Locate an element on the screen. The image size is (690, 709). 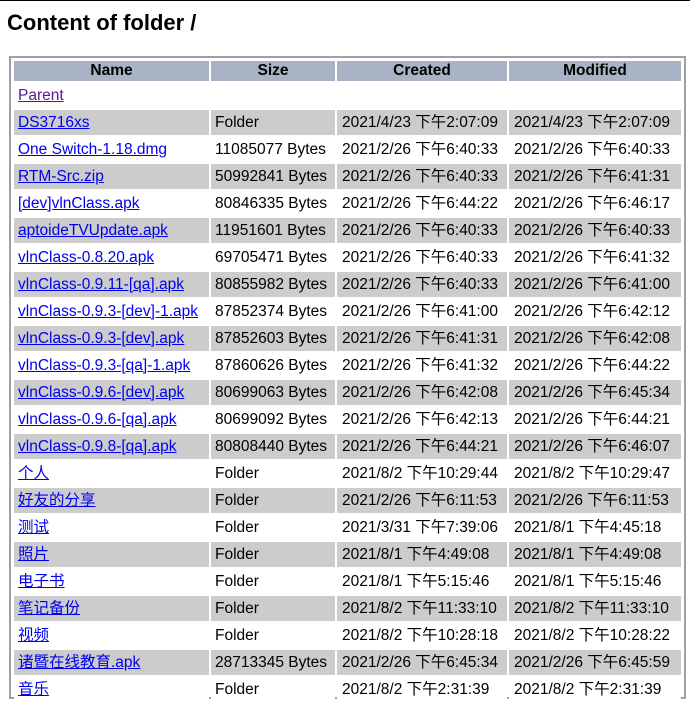
file-link: vlnClass-0.9.3-[dev]-1.apk is located at coordinates (108, 311).